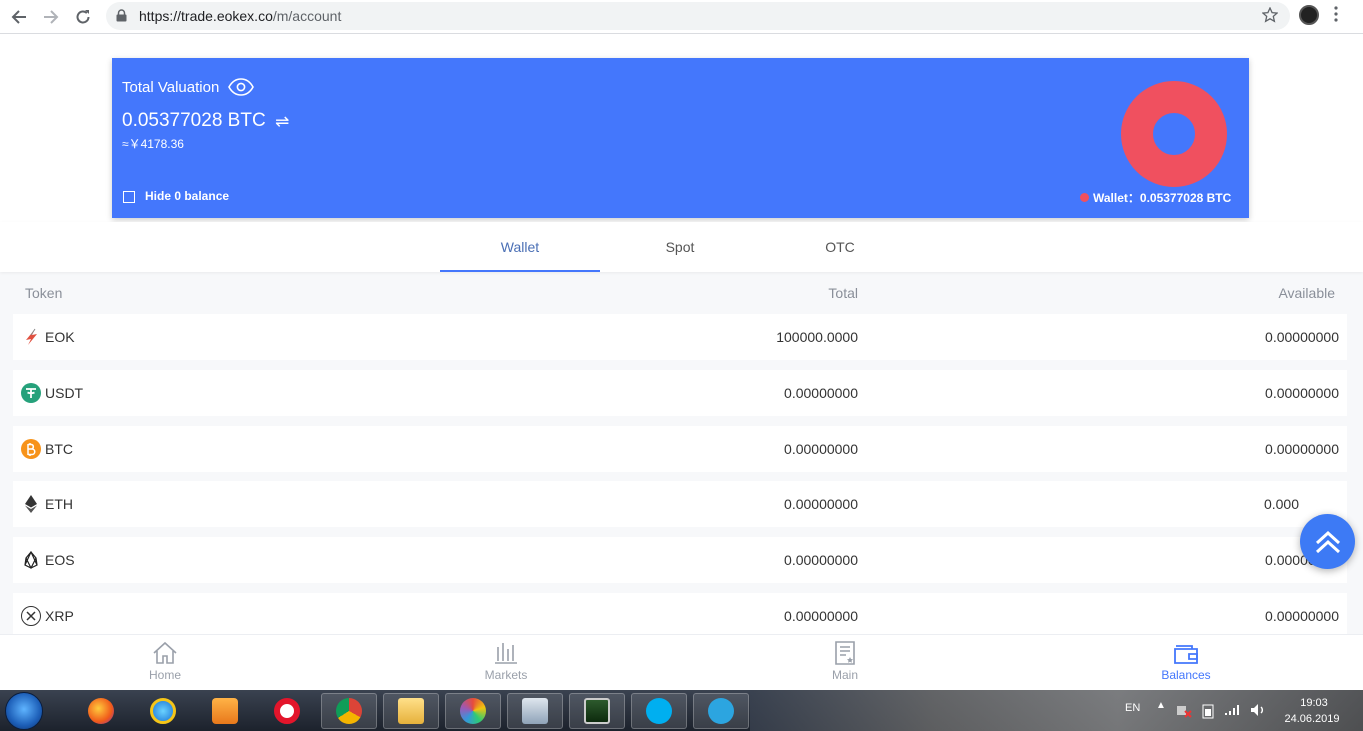 The image size is (1363, 731). I want to click on ie-taskbar-icon, so click(163, 711).